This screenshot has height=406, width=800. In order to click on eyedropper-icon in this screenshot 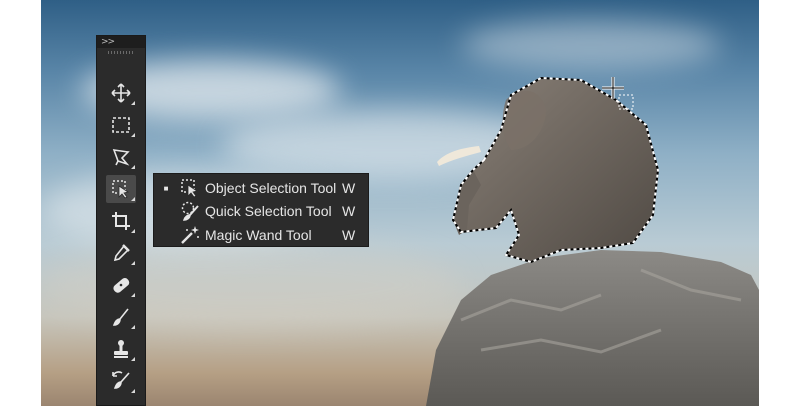, I will do `click(121, 253)`.